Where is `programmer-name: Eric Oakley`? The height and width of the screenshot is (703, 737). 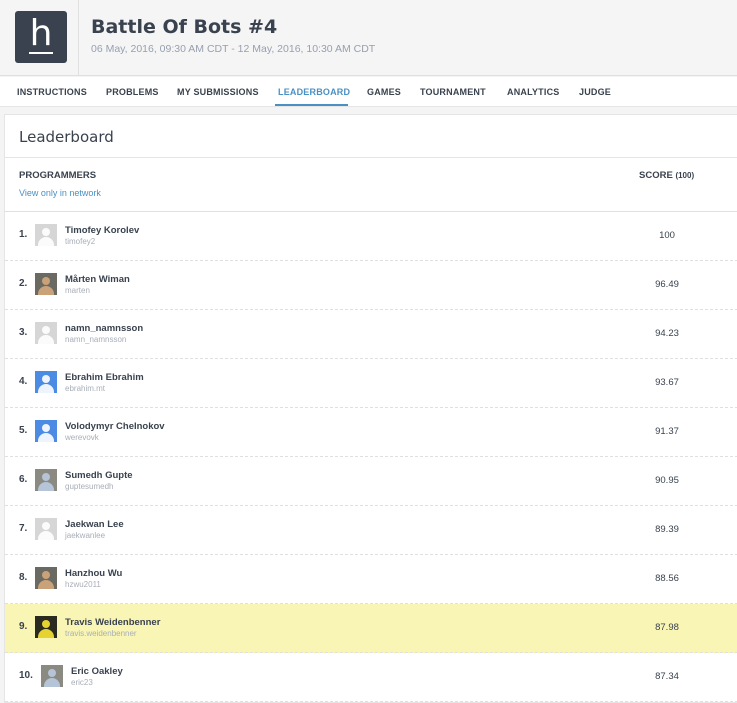
programmer-name: Eric Oakley is located at coordinates (97, 671).